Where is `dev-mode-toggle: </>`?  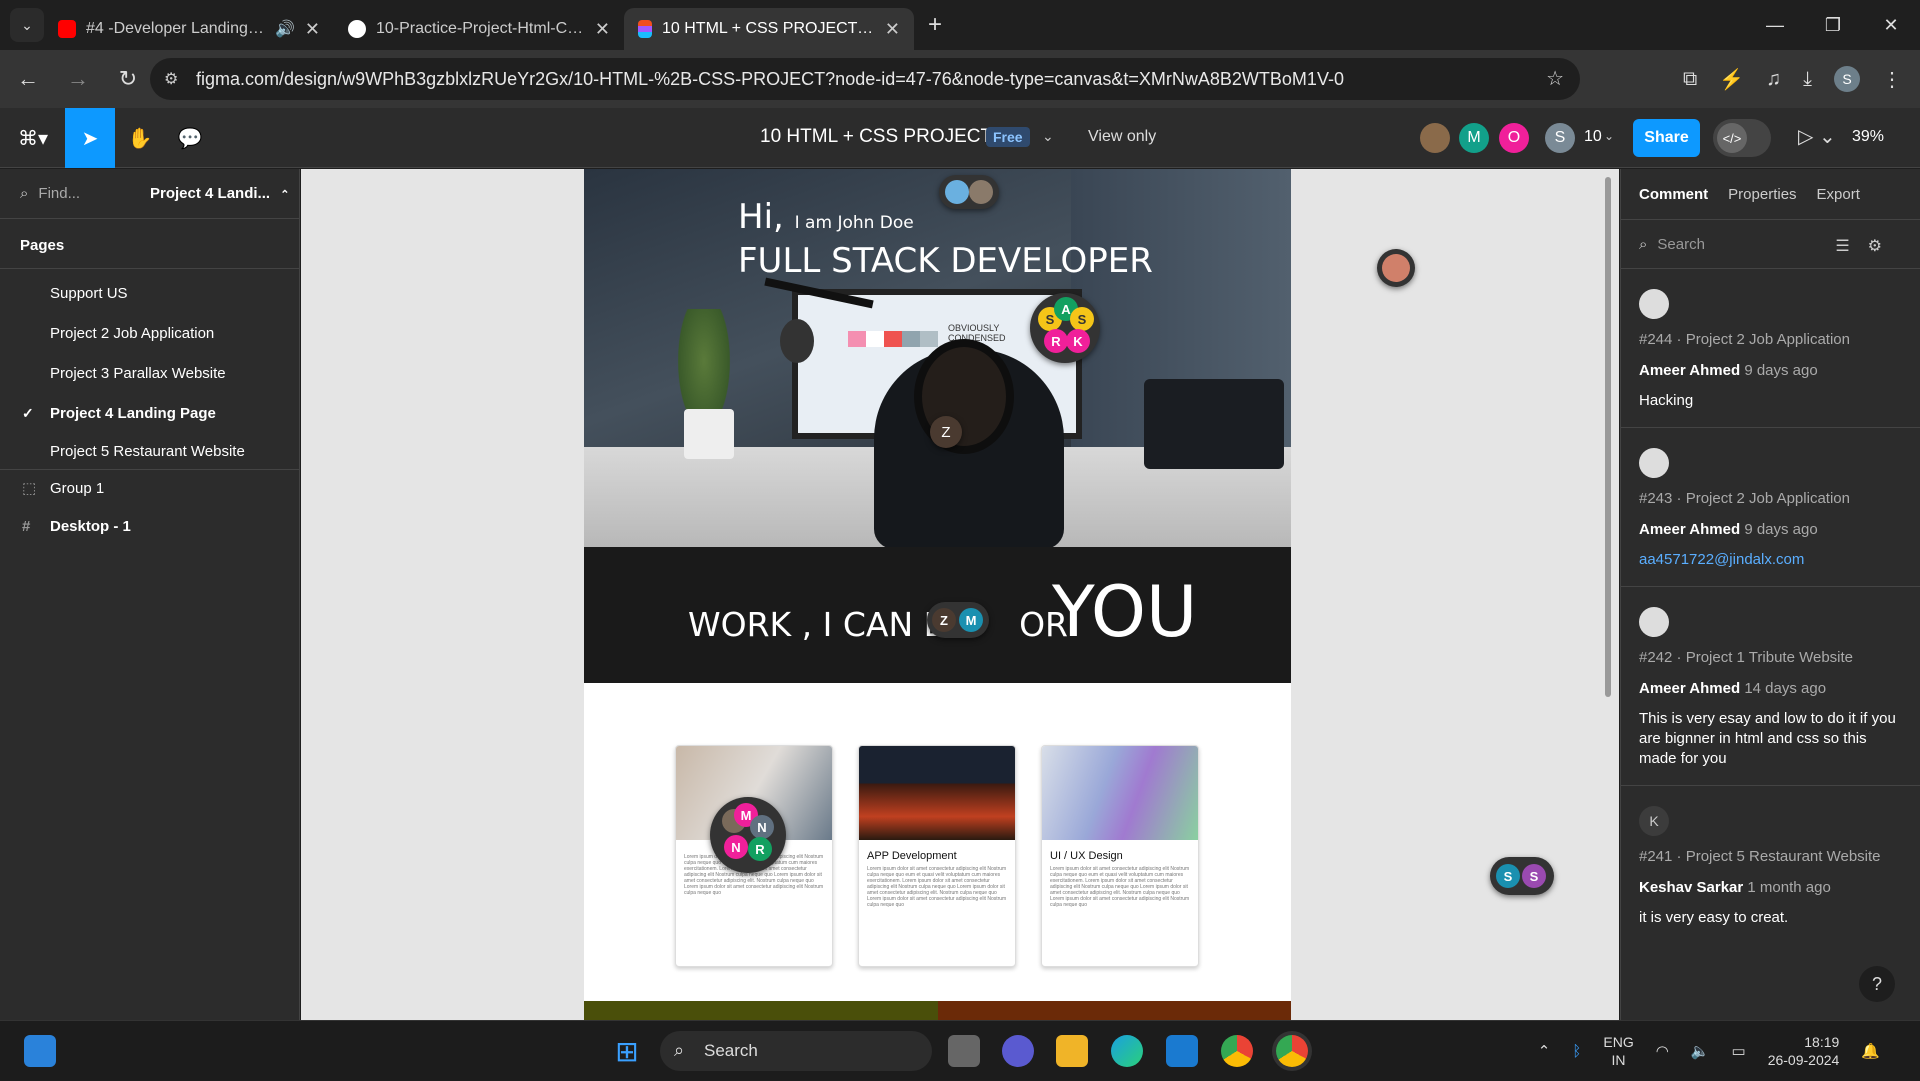 dev-mode-toggle: </> is located at coordinates (1742, 138).